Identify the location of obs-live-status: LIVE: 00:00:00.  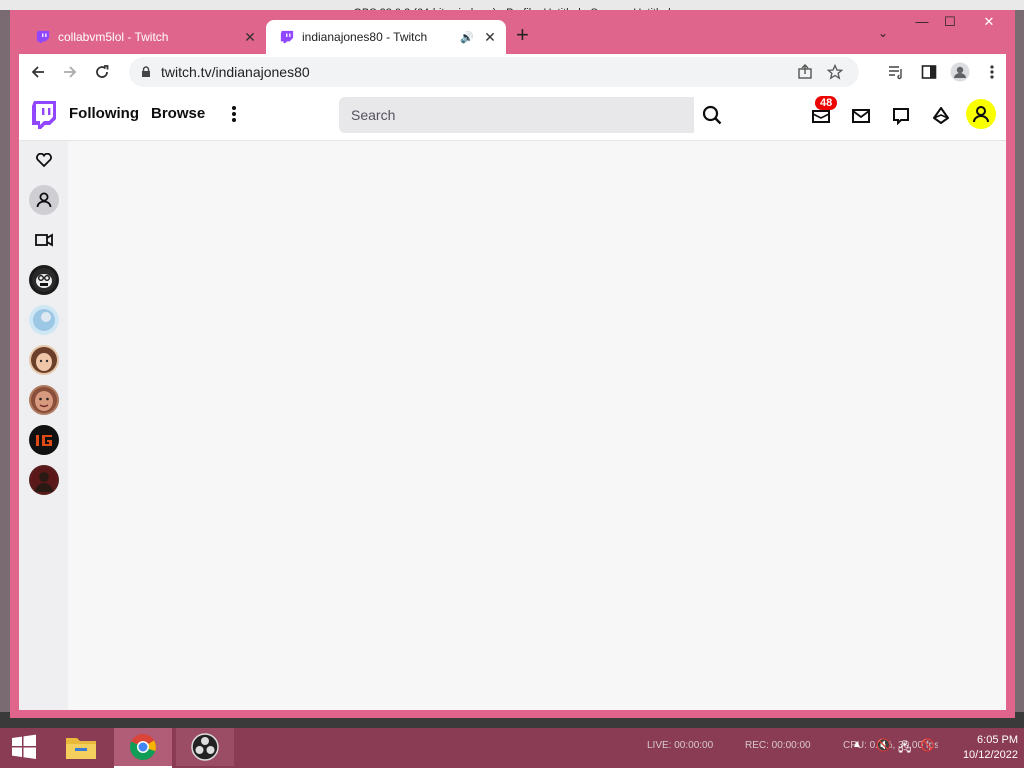
(680, 745).